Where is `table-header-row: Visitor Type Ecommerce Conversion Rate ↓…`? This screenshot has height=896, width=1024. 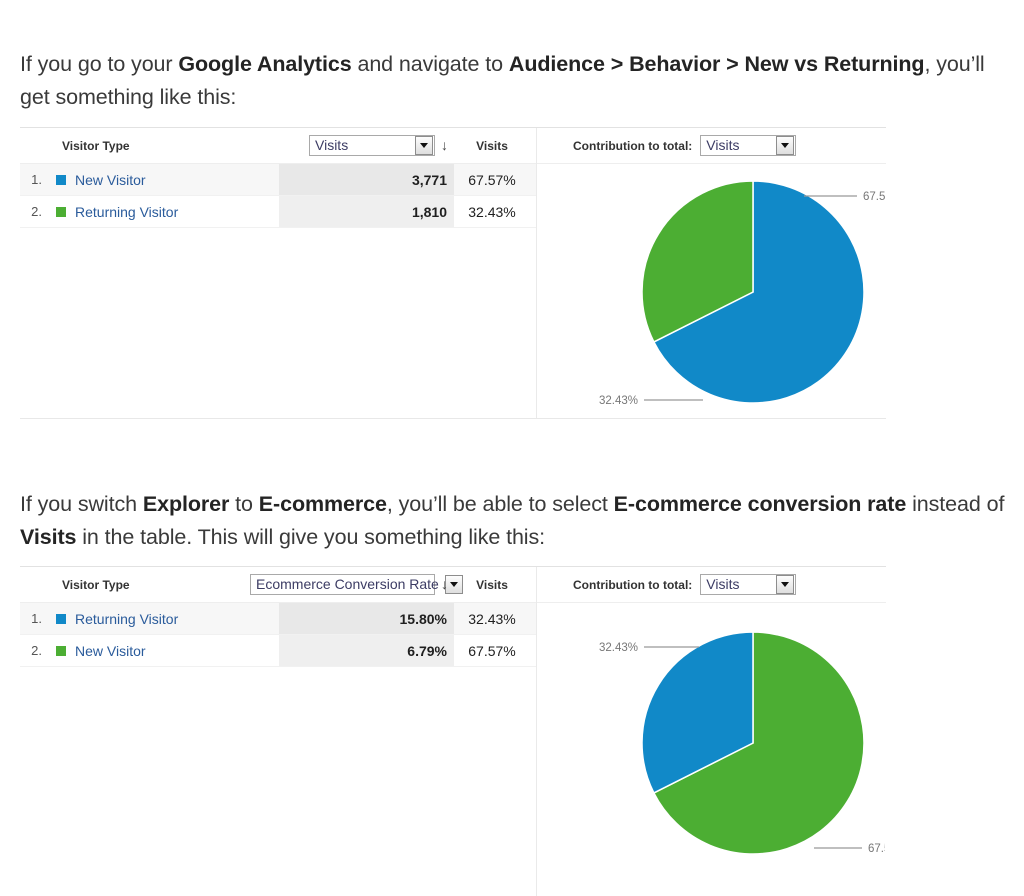
table-header-row: Visitor Type Ecommerce Conversion Rate ↓… is located at coordinates (278, 585).